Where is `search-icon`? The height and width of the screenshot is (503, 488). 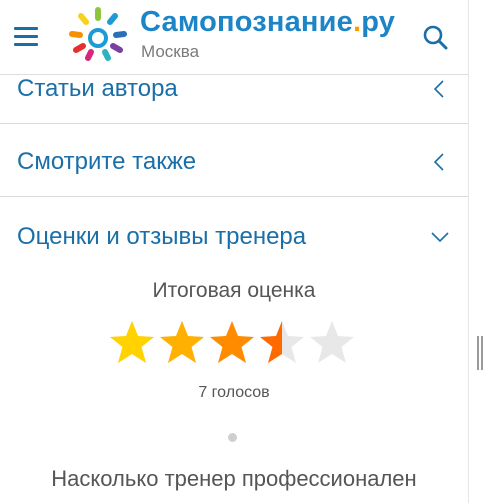
search-icon is located at coordinates (435, 37).